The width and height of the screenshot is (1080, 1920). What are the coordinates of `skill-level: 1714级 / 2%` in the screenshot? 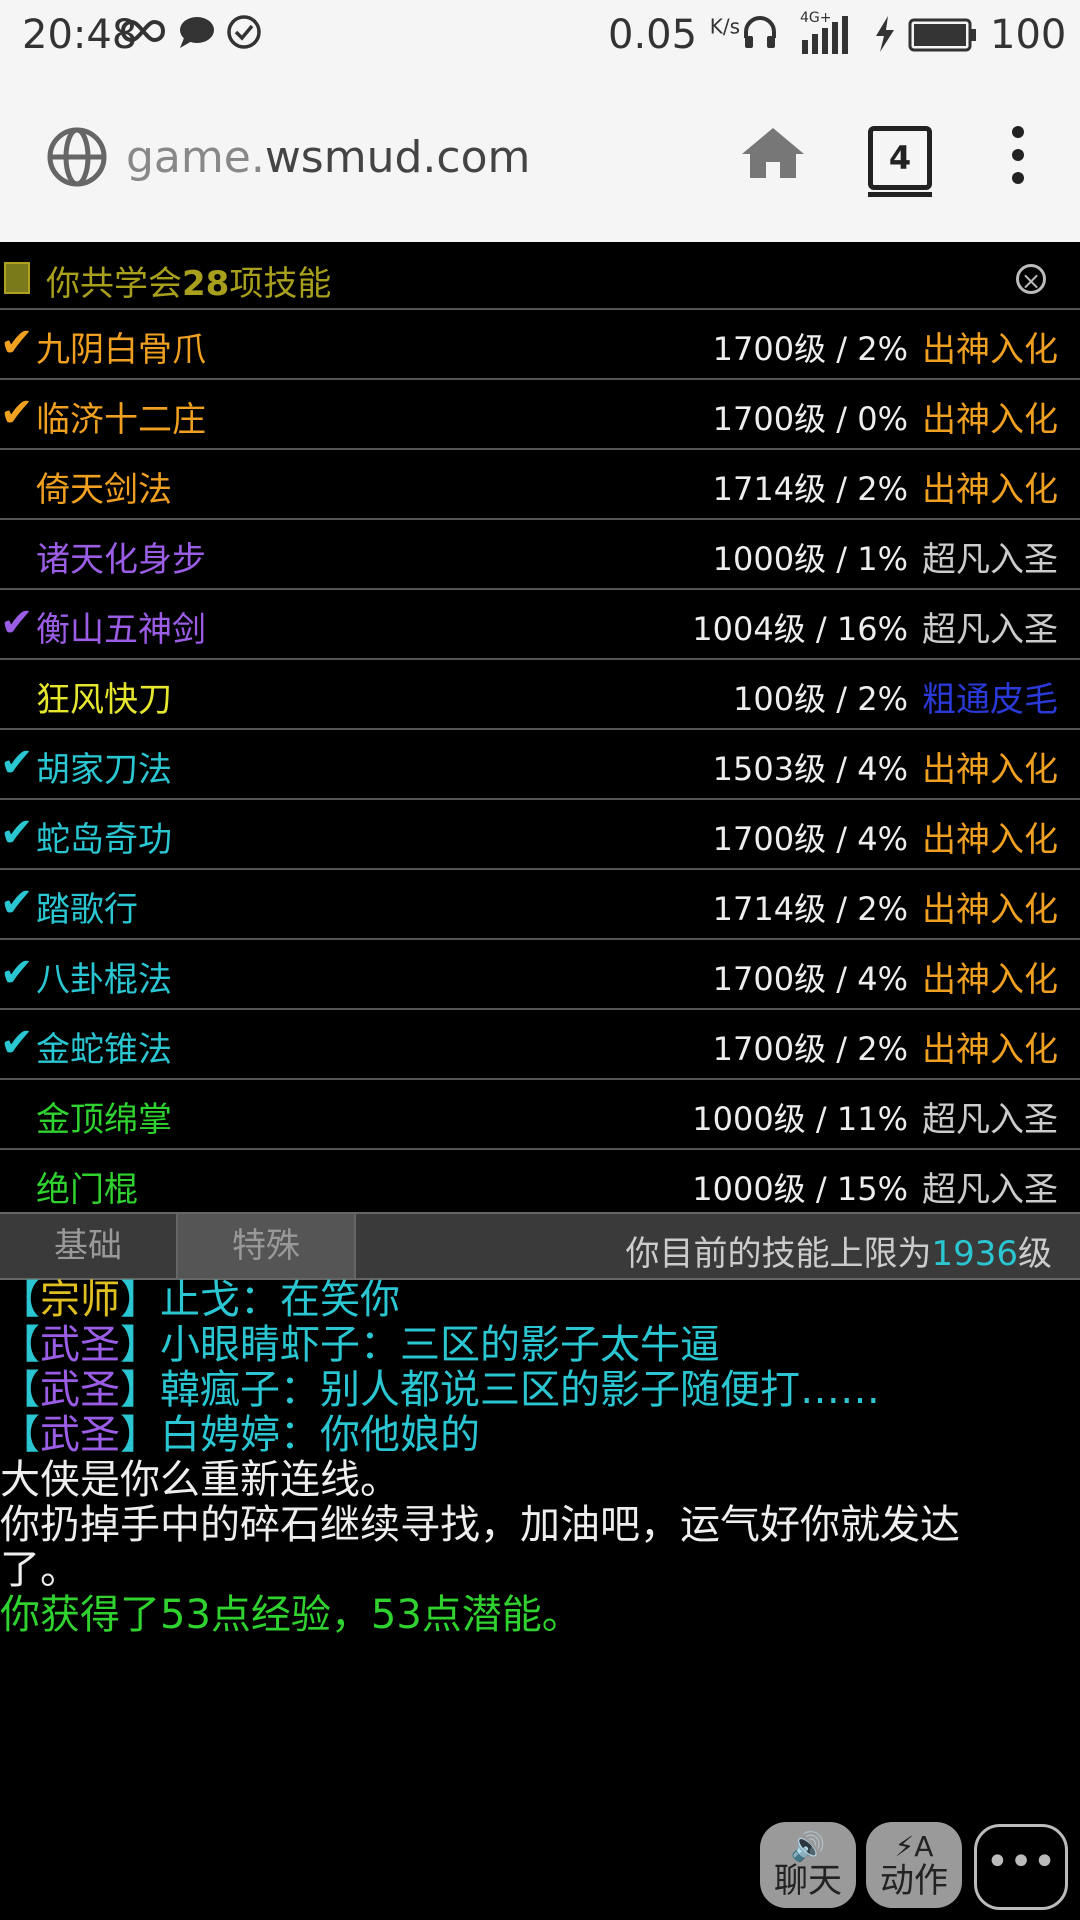 It's located at (810, 909).